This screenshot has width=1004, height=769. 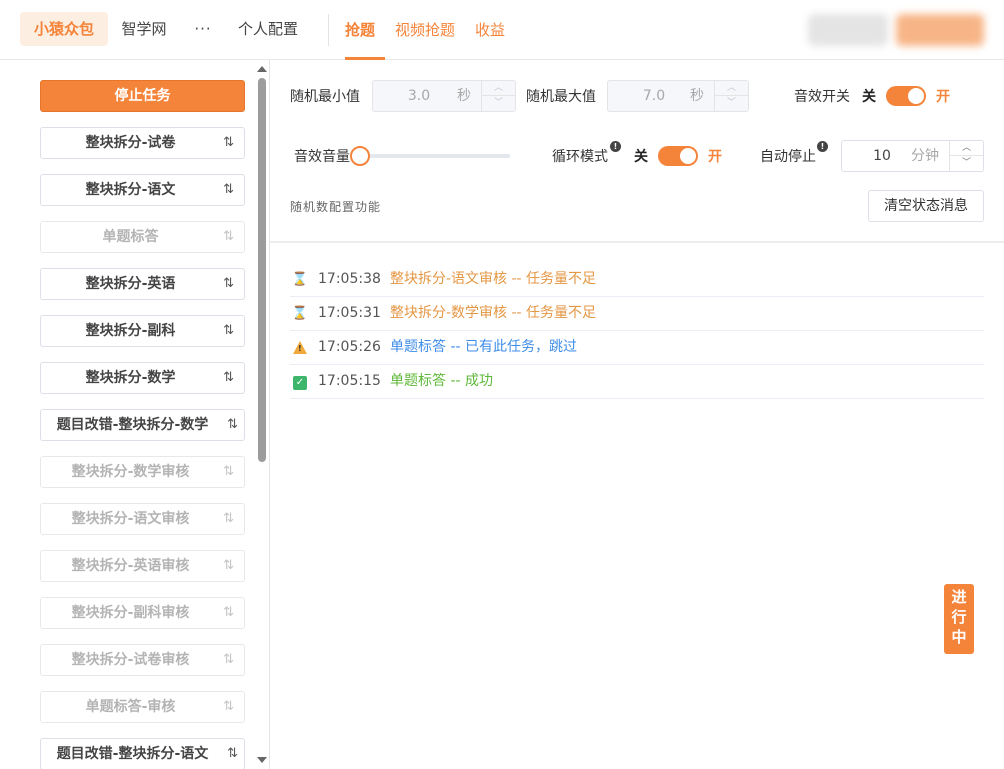 What do you see at coordinates (637, 382) in the screenshot?
I see `log-row: ✓ 17:05:15 单题标答 -- 成功` at bounding box center [637, 382].